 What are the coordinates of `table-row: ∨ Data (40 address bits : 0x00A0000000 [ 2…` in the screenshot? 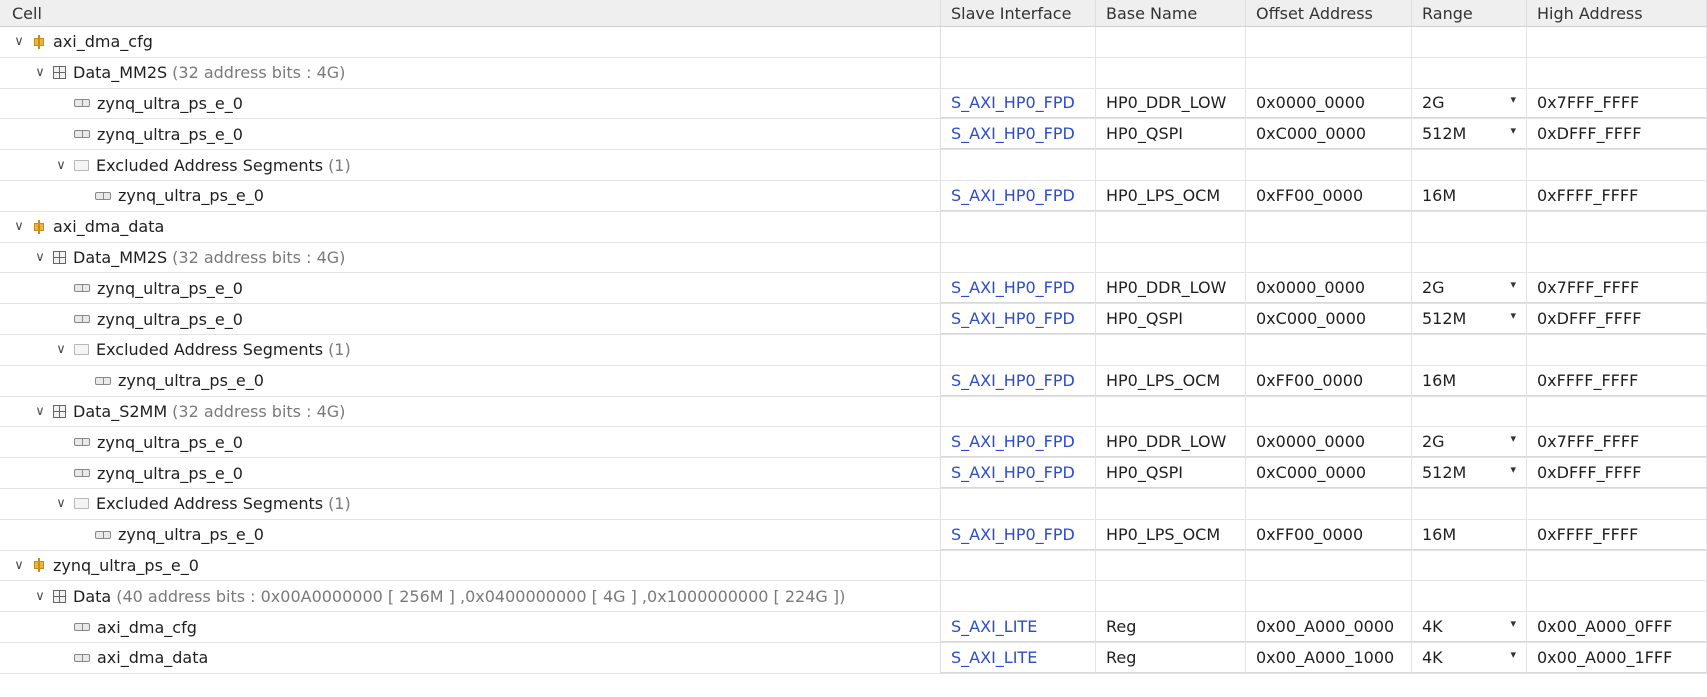 It's located at (853, 597).